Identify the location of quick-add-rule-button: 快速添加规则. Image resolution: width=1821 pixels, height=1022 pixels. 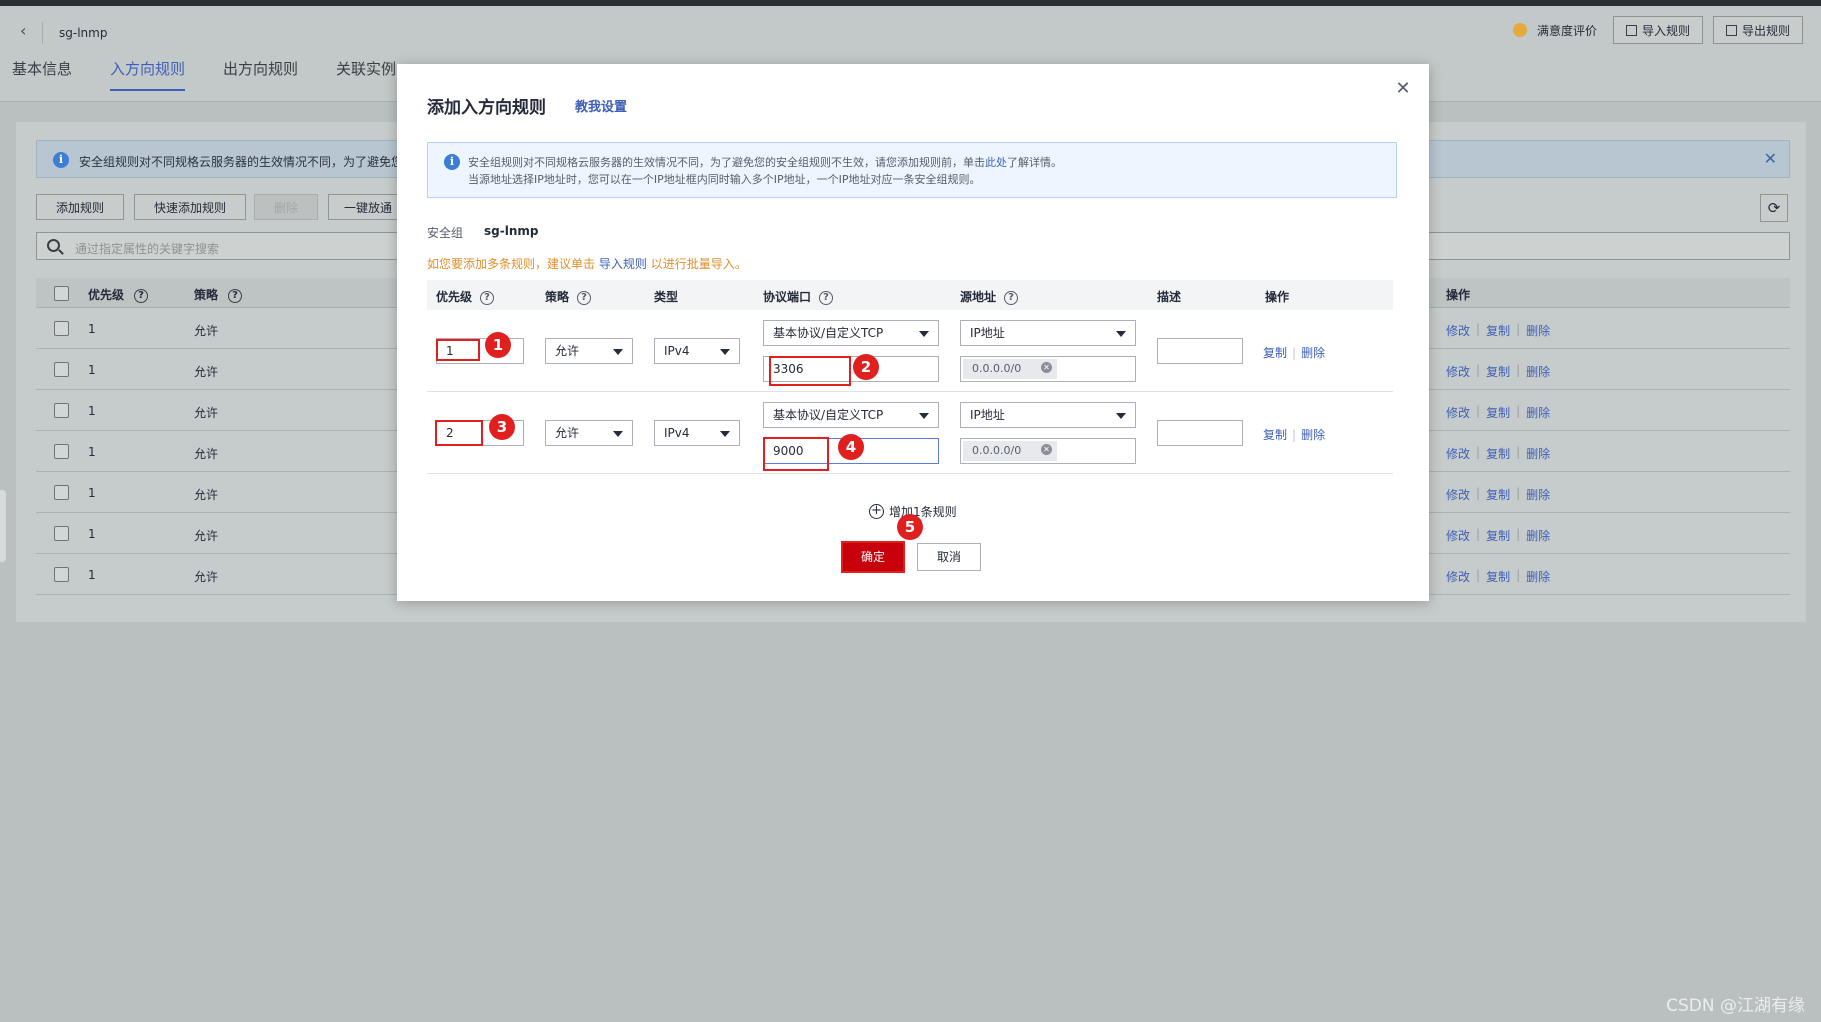
(190, 207).